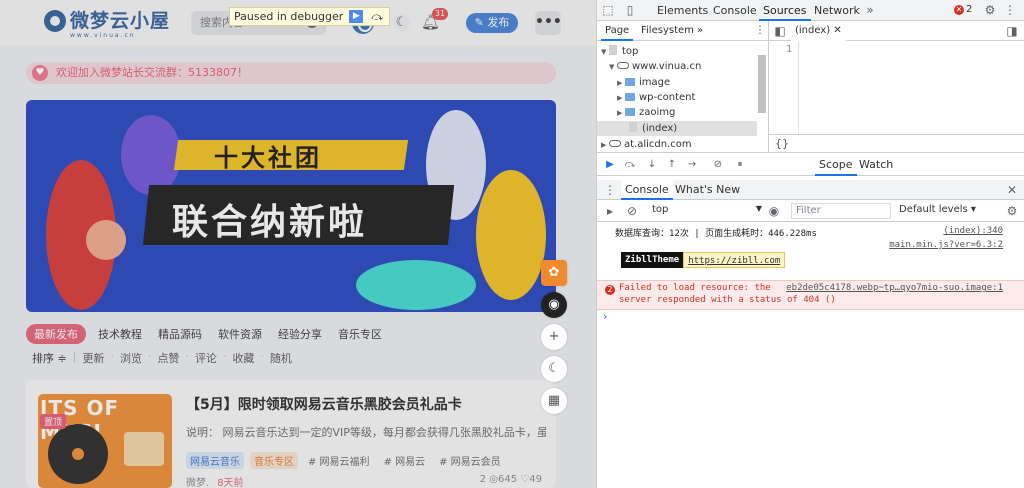 The height and width of the screenshot is (488, 1024). Describe the element at coordinates (1012, 190) in the screenshot. I see `close-drawer-icon: ✕` at that location.